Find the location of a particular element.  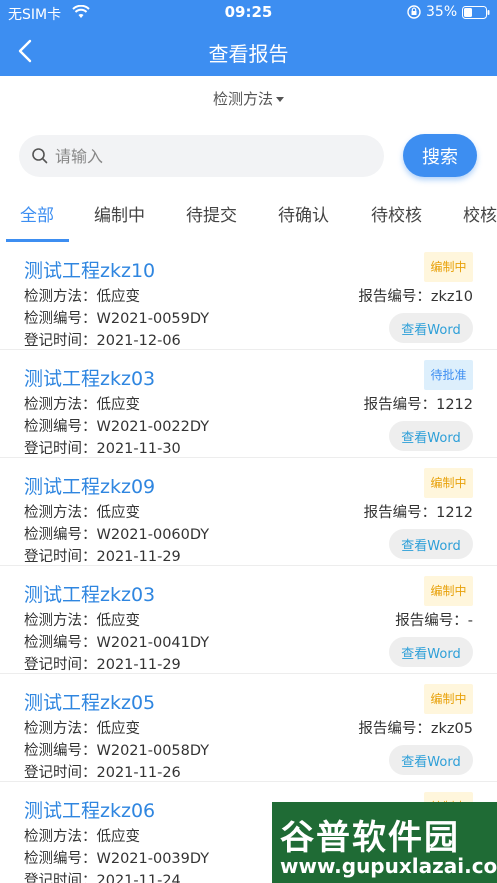

tab-editing: 编制中 is located at coordinates (119, 213).